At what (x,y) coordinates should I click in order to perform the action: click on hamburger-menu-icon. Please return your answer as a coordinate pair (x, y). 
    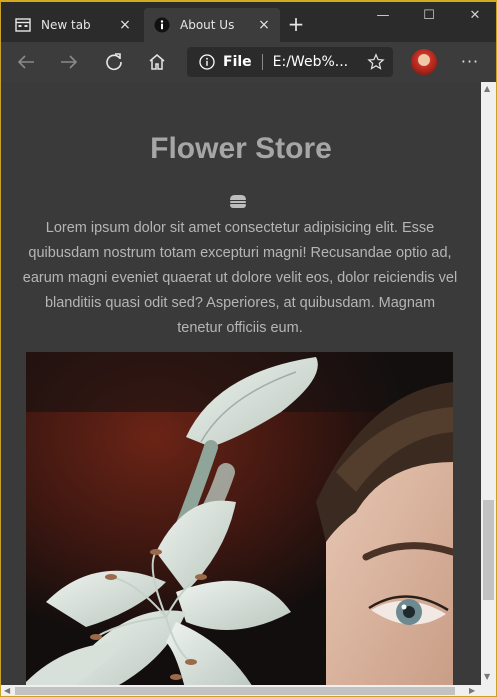
    Looking at the image, I should click on (239, 202).